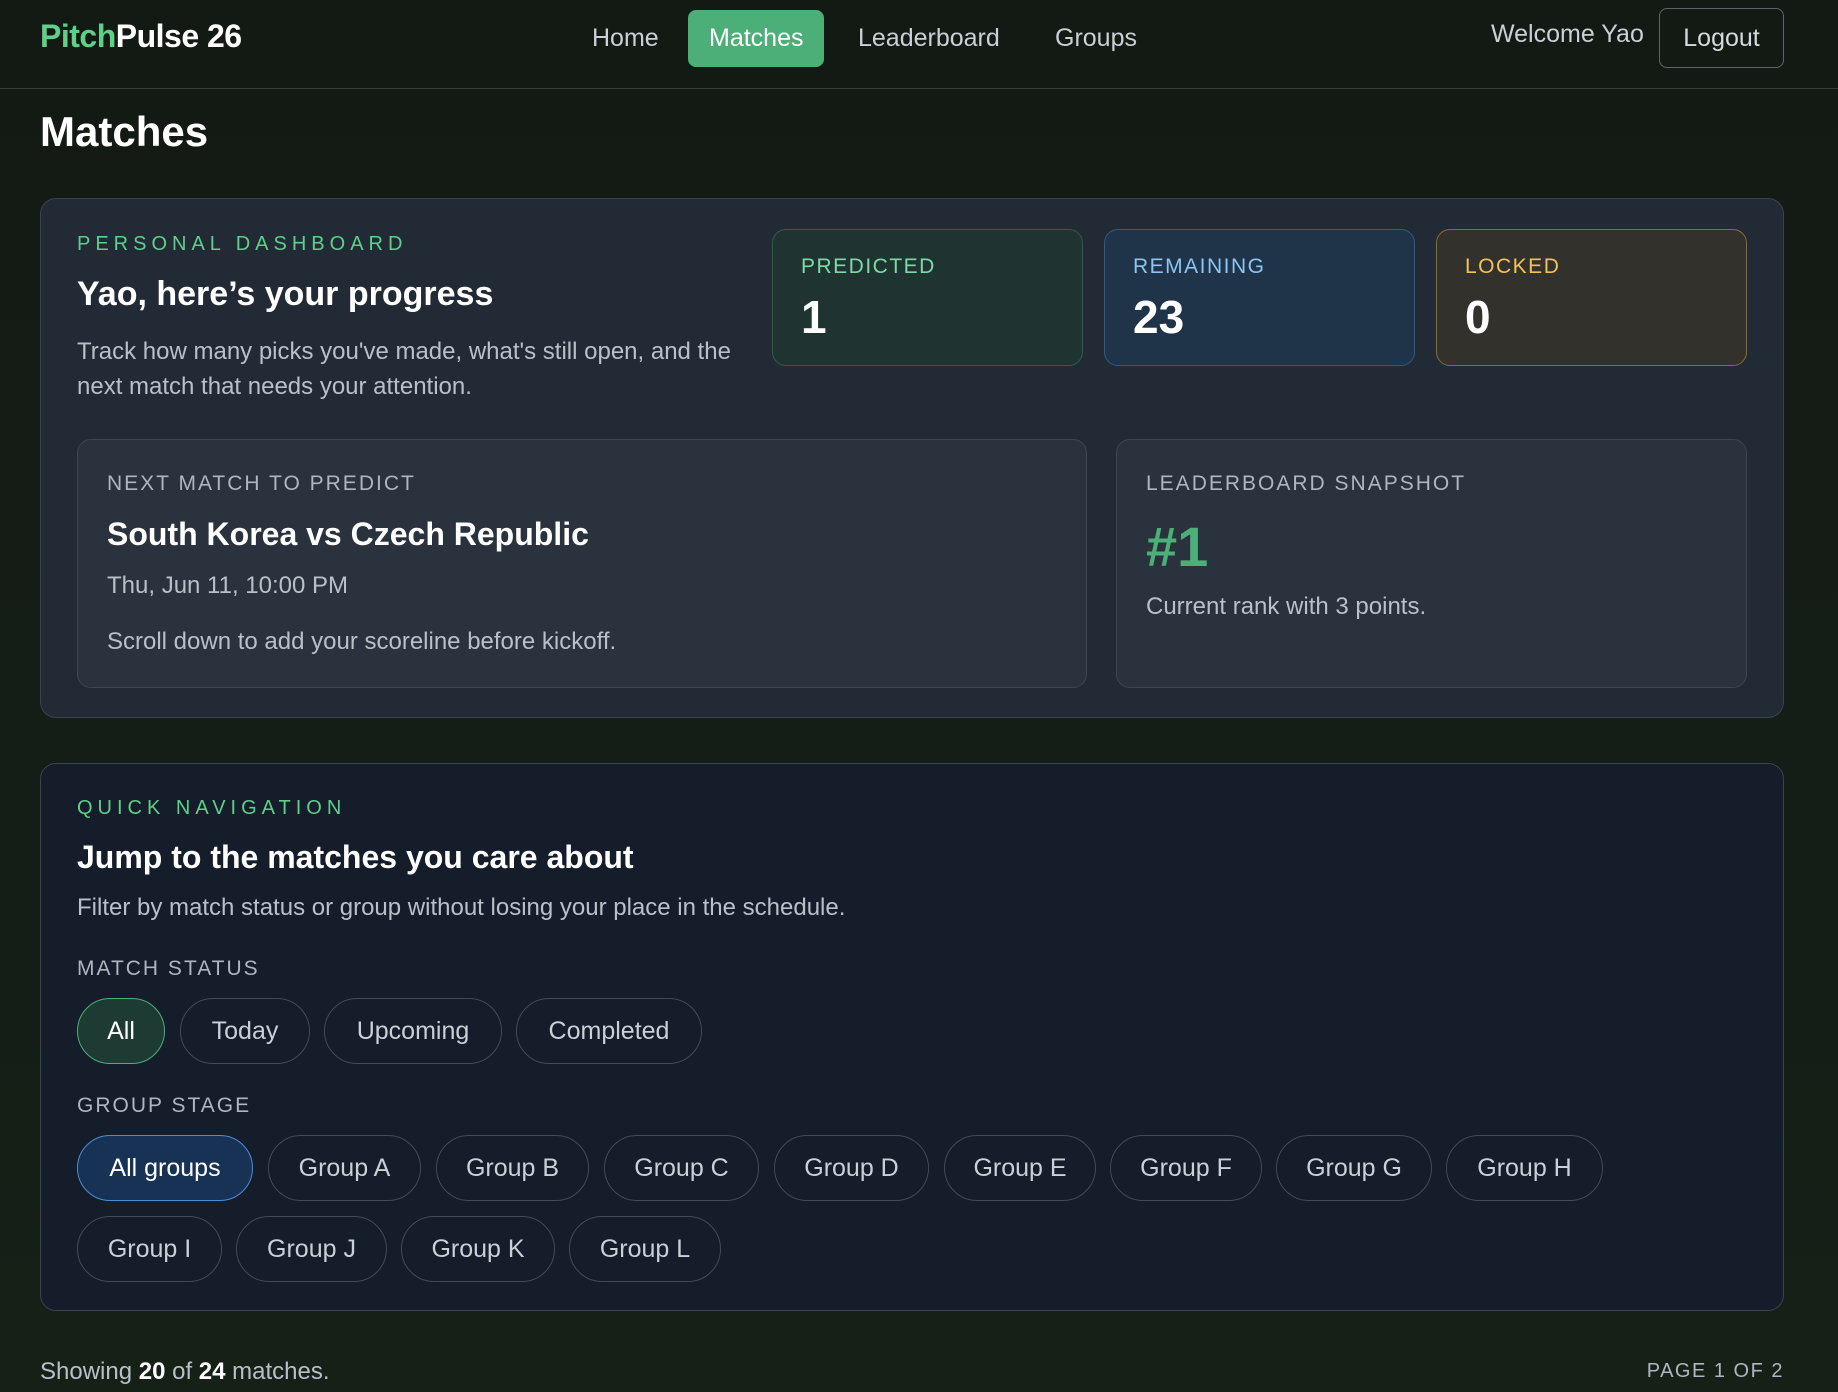  Describe the element at coordinates (1715, 1371) in the screenshot. I see `page-indicator: PAGE 1 OF 2` at that location.